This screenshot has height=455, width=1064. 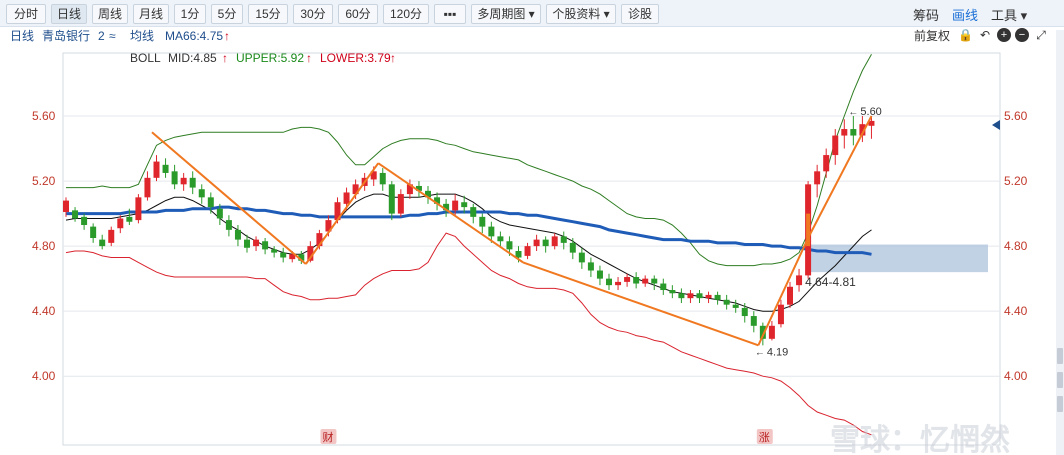 I want to click on legend-upper: UPPER:5.92, so click(x=270, y=58).